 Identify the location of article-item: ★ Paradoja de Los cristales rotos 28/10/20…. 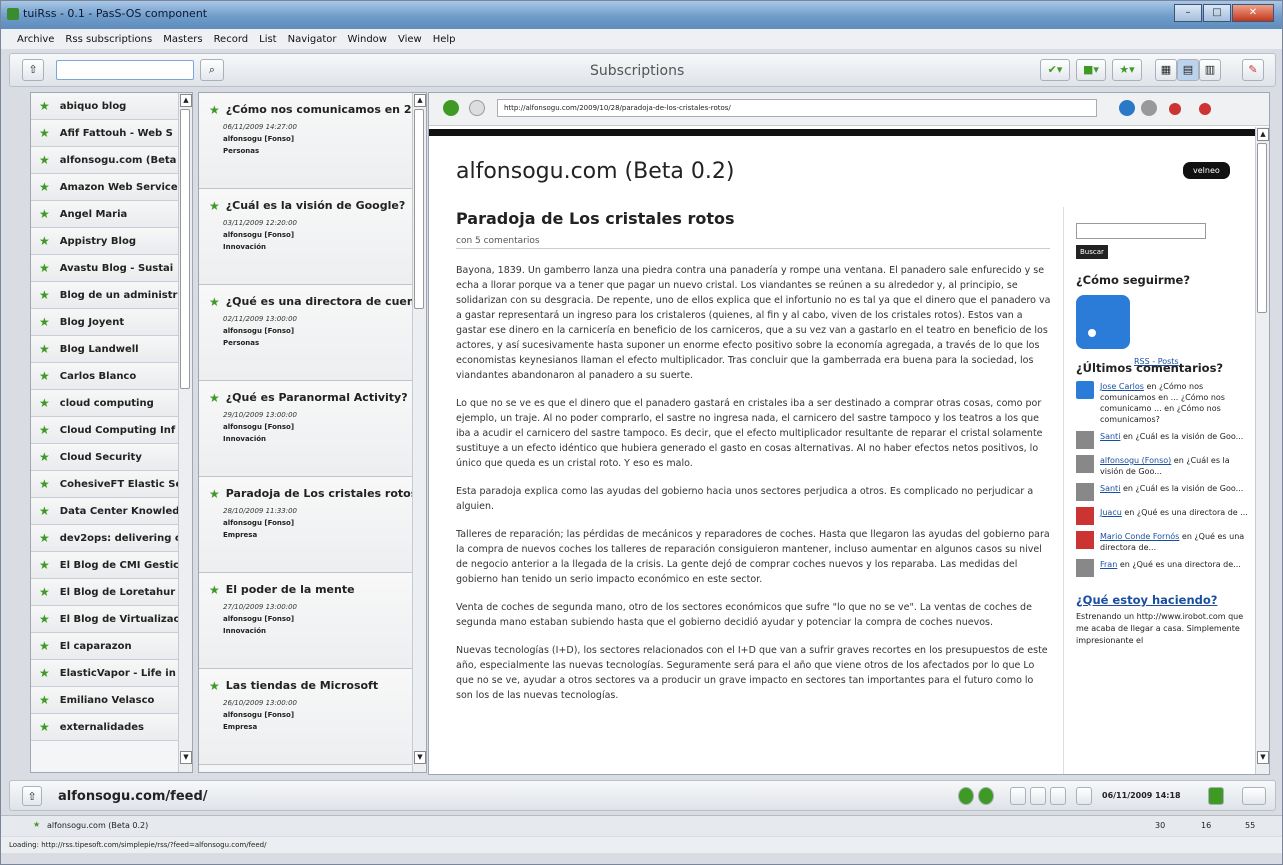
(312, 525).